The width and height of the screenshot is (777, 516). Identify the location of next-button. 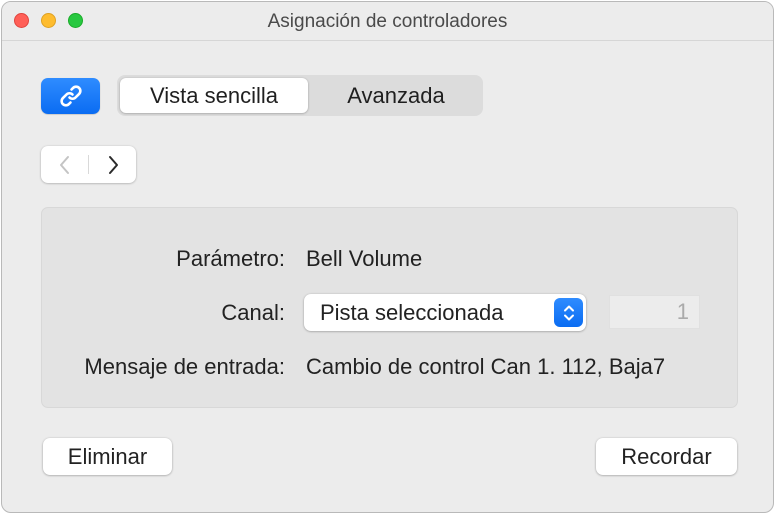
(112, 164).